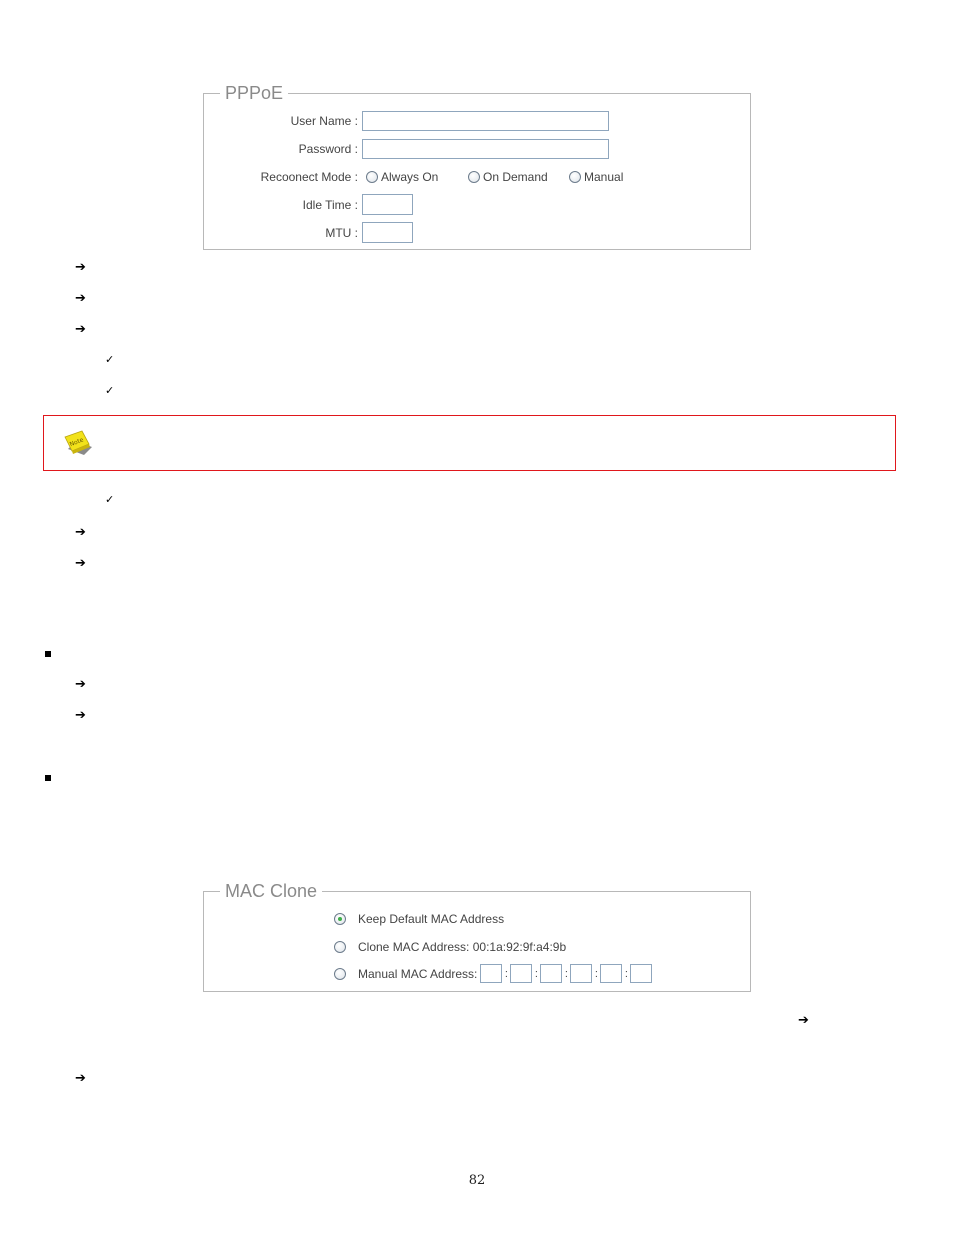 Image resolution: width=954 pixels, height=1235 pixels. I want to click on radio-button-checked, so click(340, 919).